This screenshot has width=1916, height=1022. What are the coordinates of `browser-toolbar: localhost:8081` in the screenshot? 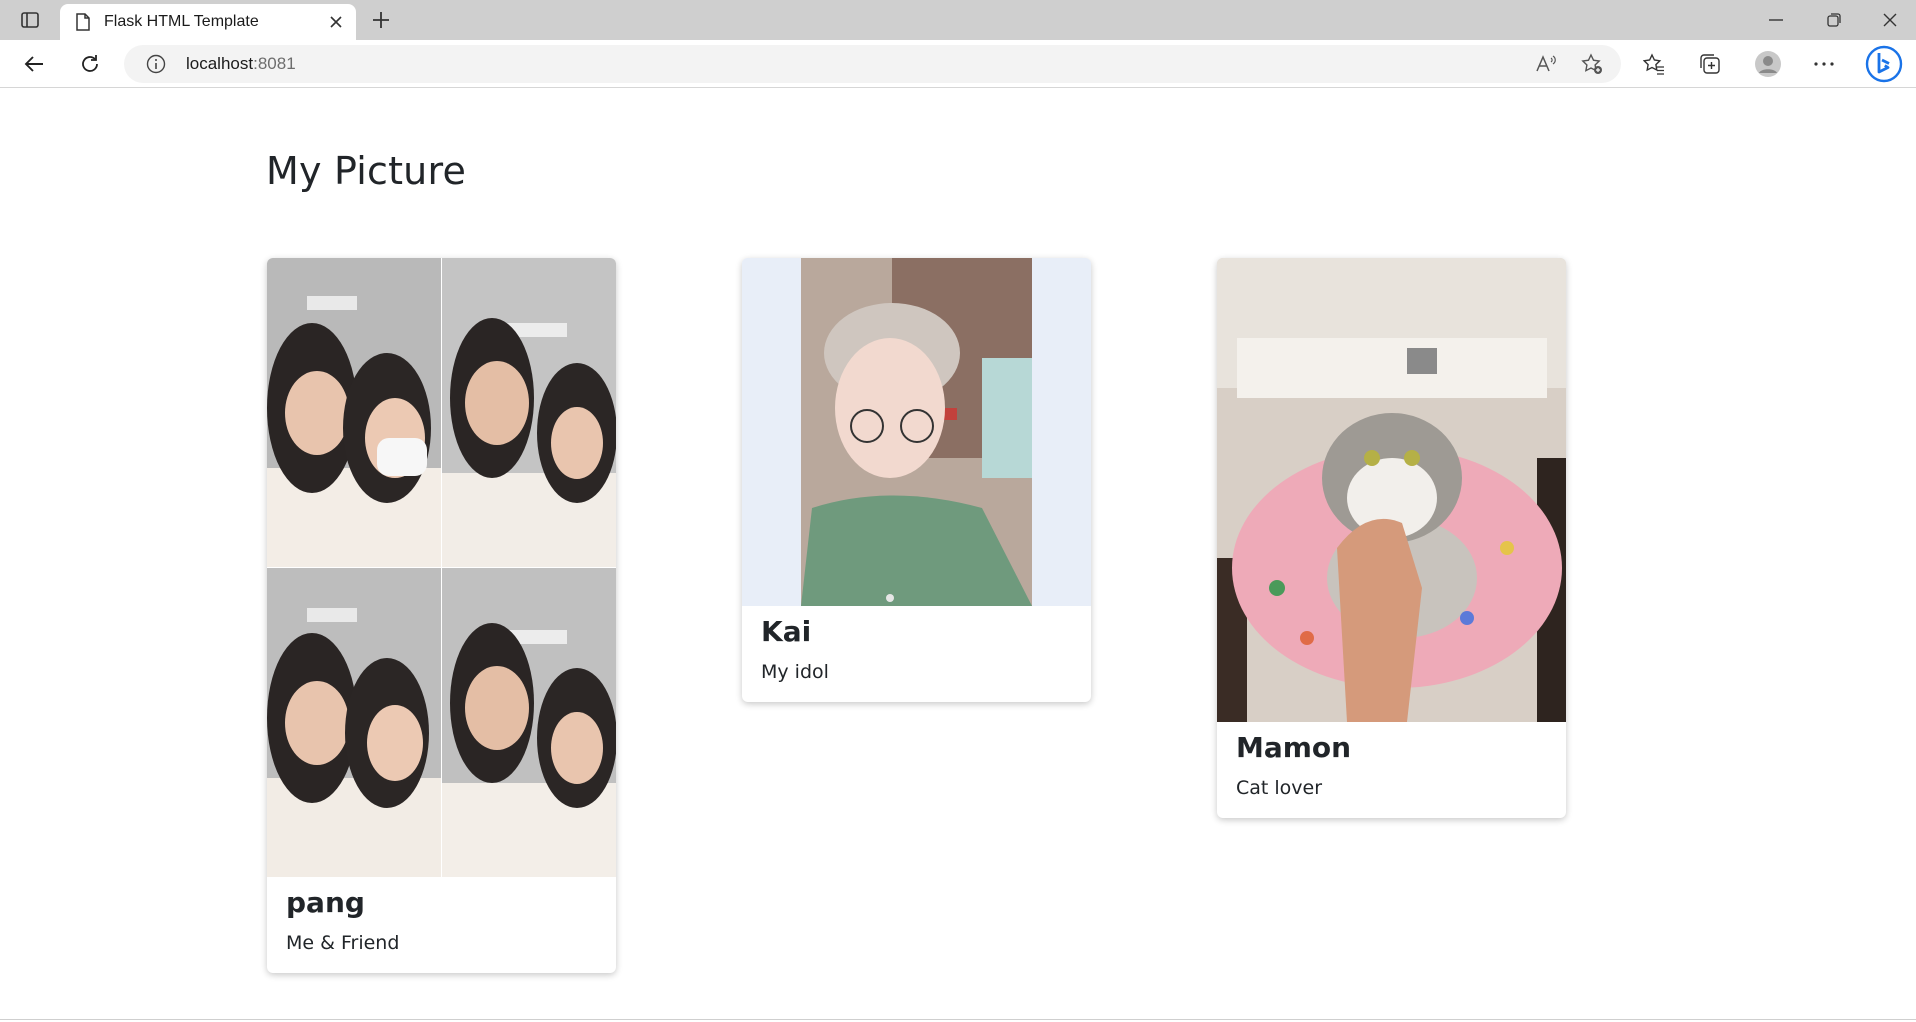 It's located at (958, 64).